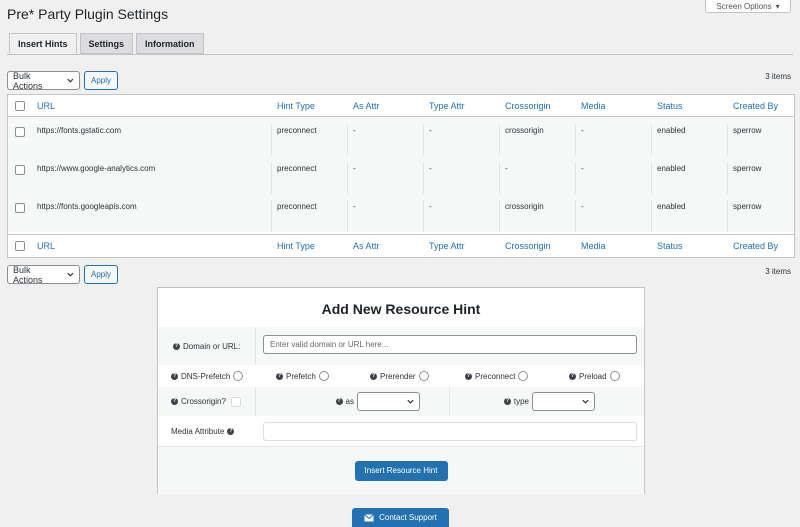 The image size is (800, 527). Describe the element at coordinates (198, 431) in the screenshot. I see `media-label: Media Attribute` at that location.